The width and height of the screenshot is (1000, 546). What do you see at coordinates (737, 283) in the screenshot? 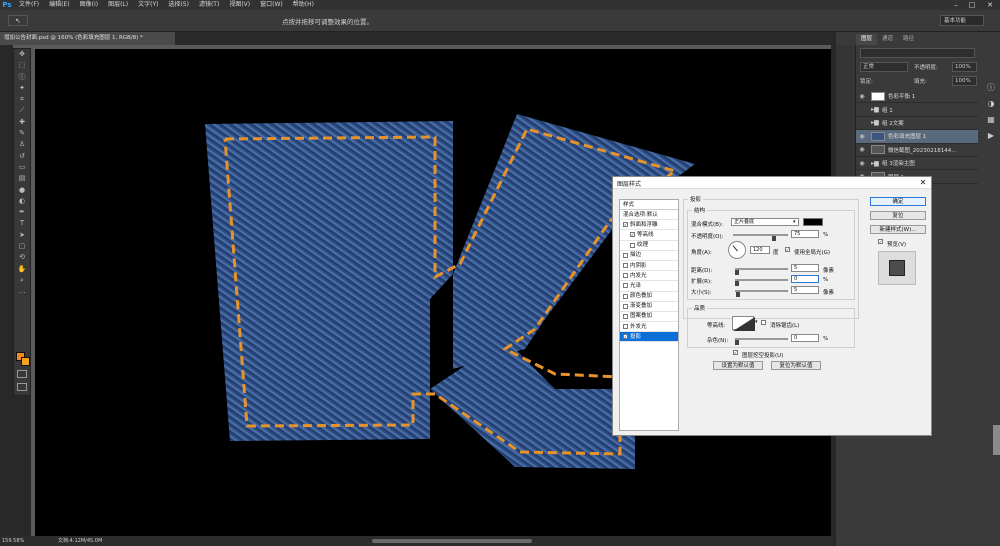
I see `spread-slider-knob` at bounding box center [737, 283].